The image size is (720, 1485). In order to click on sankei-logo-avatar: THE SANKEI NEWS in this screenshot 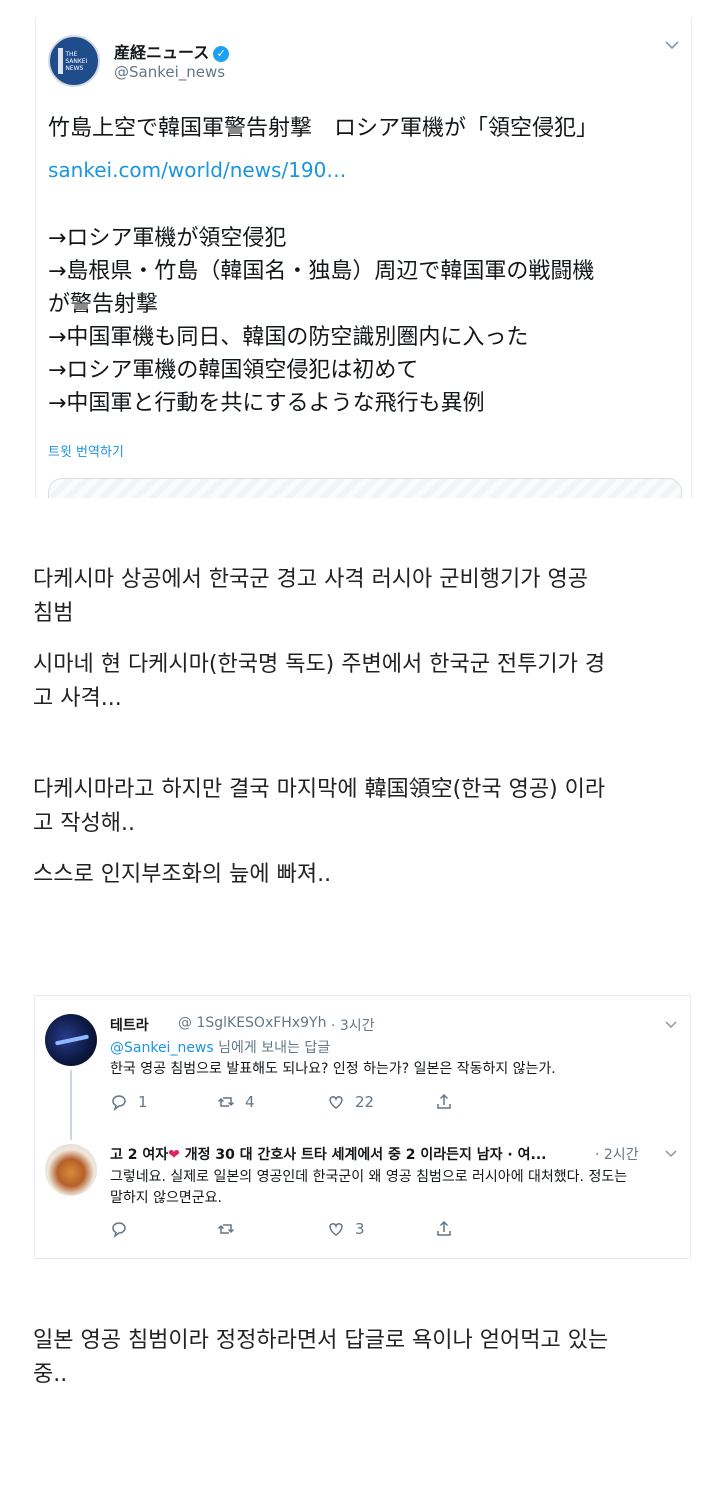, I will do `click(74, 61)`.